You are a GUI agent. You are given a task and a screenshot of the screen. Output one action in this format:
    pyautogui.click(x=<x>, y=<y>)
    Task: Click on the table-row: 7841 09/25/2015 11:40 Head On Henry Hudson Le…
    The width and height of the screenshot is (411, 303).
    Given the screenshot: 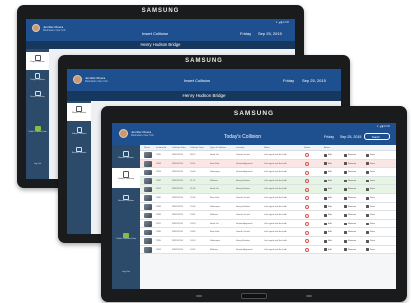 What is the action you would take?
    pyautogui.click(x=268, y=189)
    